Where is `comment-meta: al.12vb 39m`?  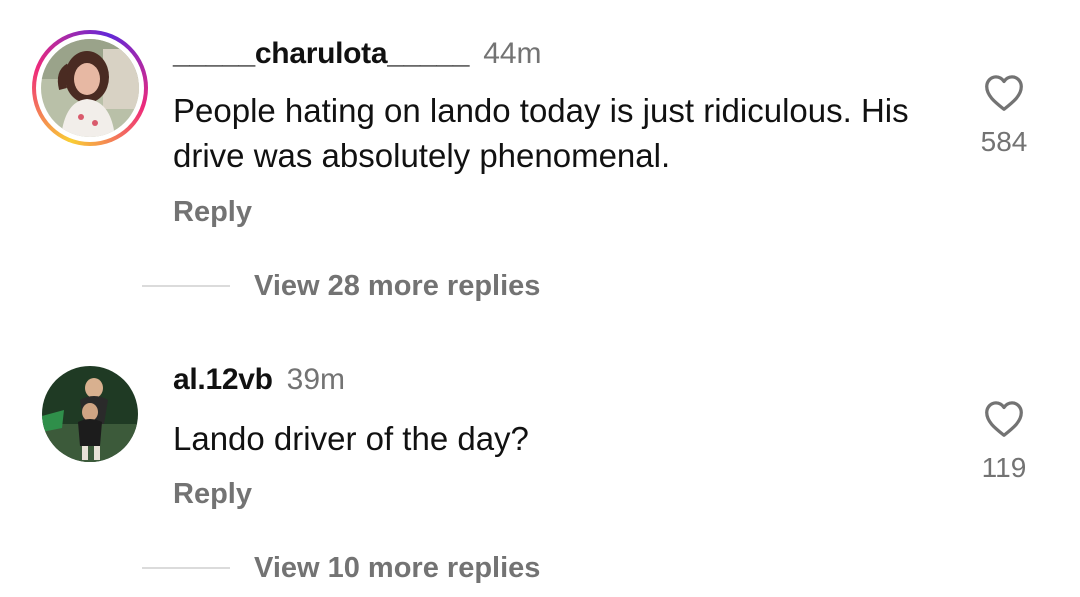
comment-meta: al.12vb 39m is located at coordinates (259, 380).